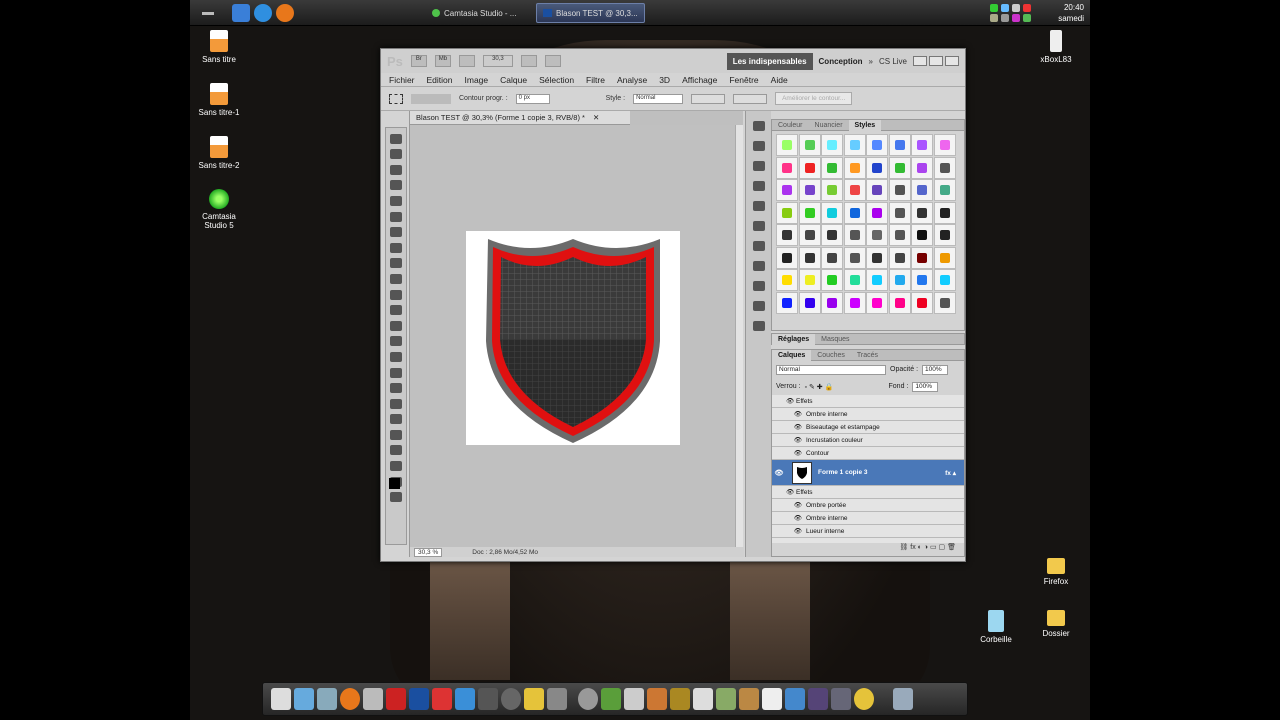 This screenshot has width=1280, height=720. I want to click on menu-item-9: Fenêtre, so click(743, 80).